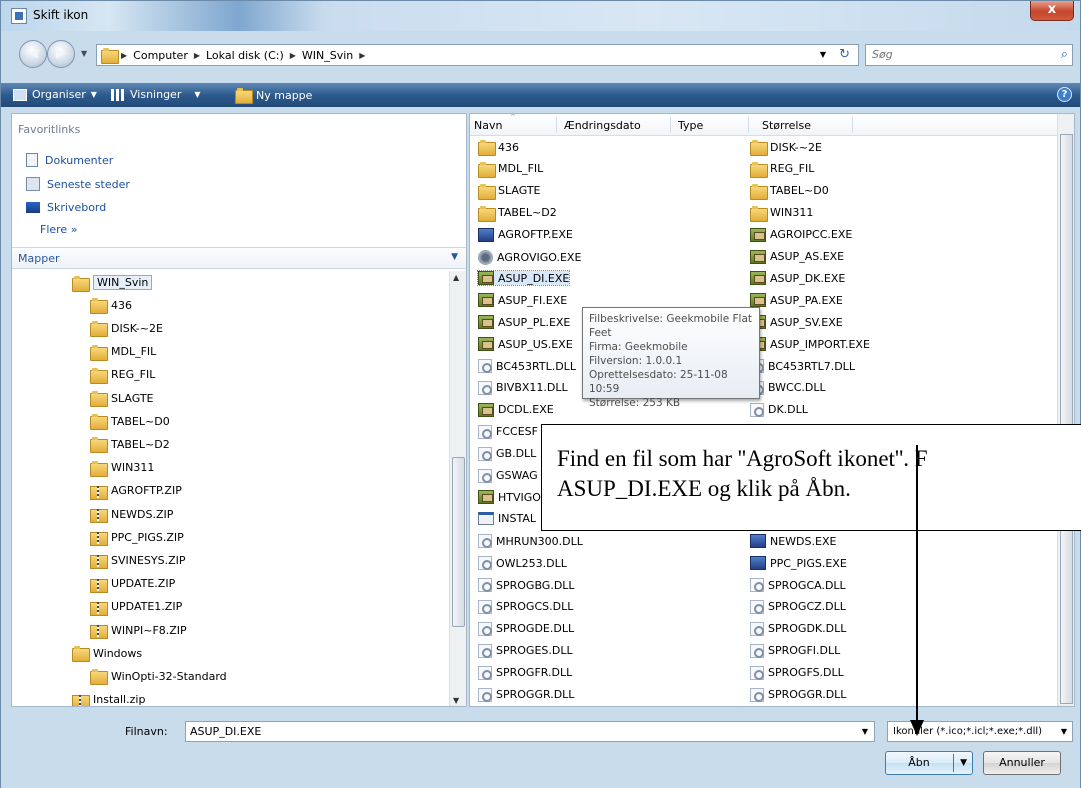  I want to click on file-item: ASUP_AS.EXE, so click(797, 256).